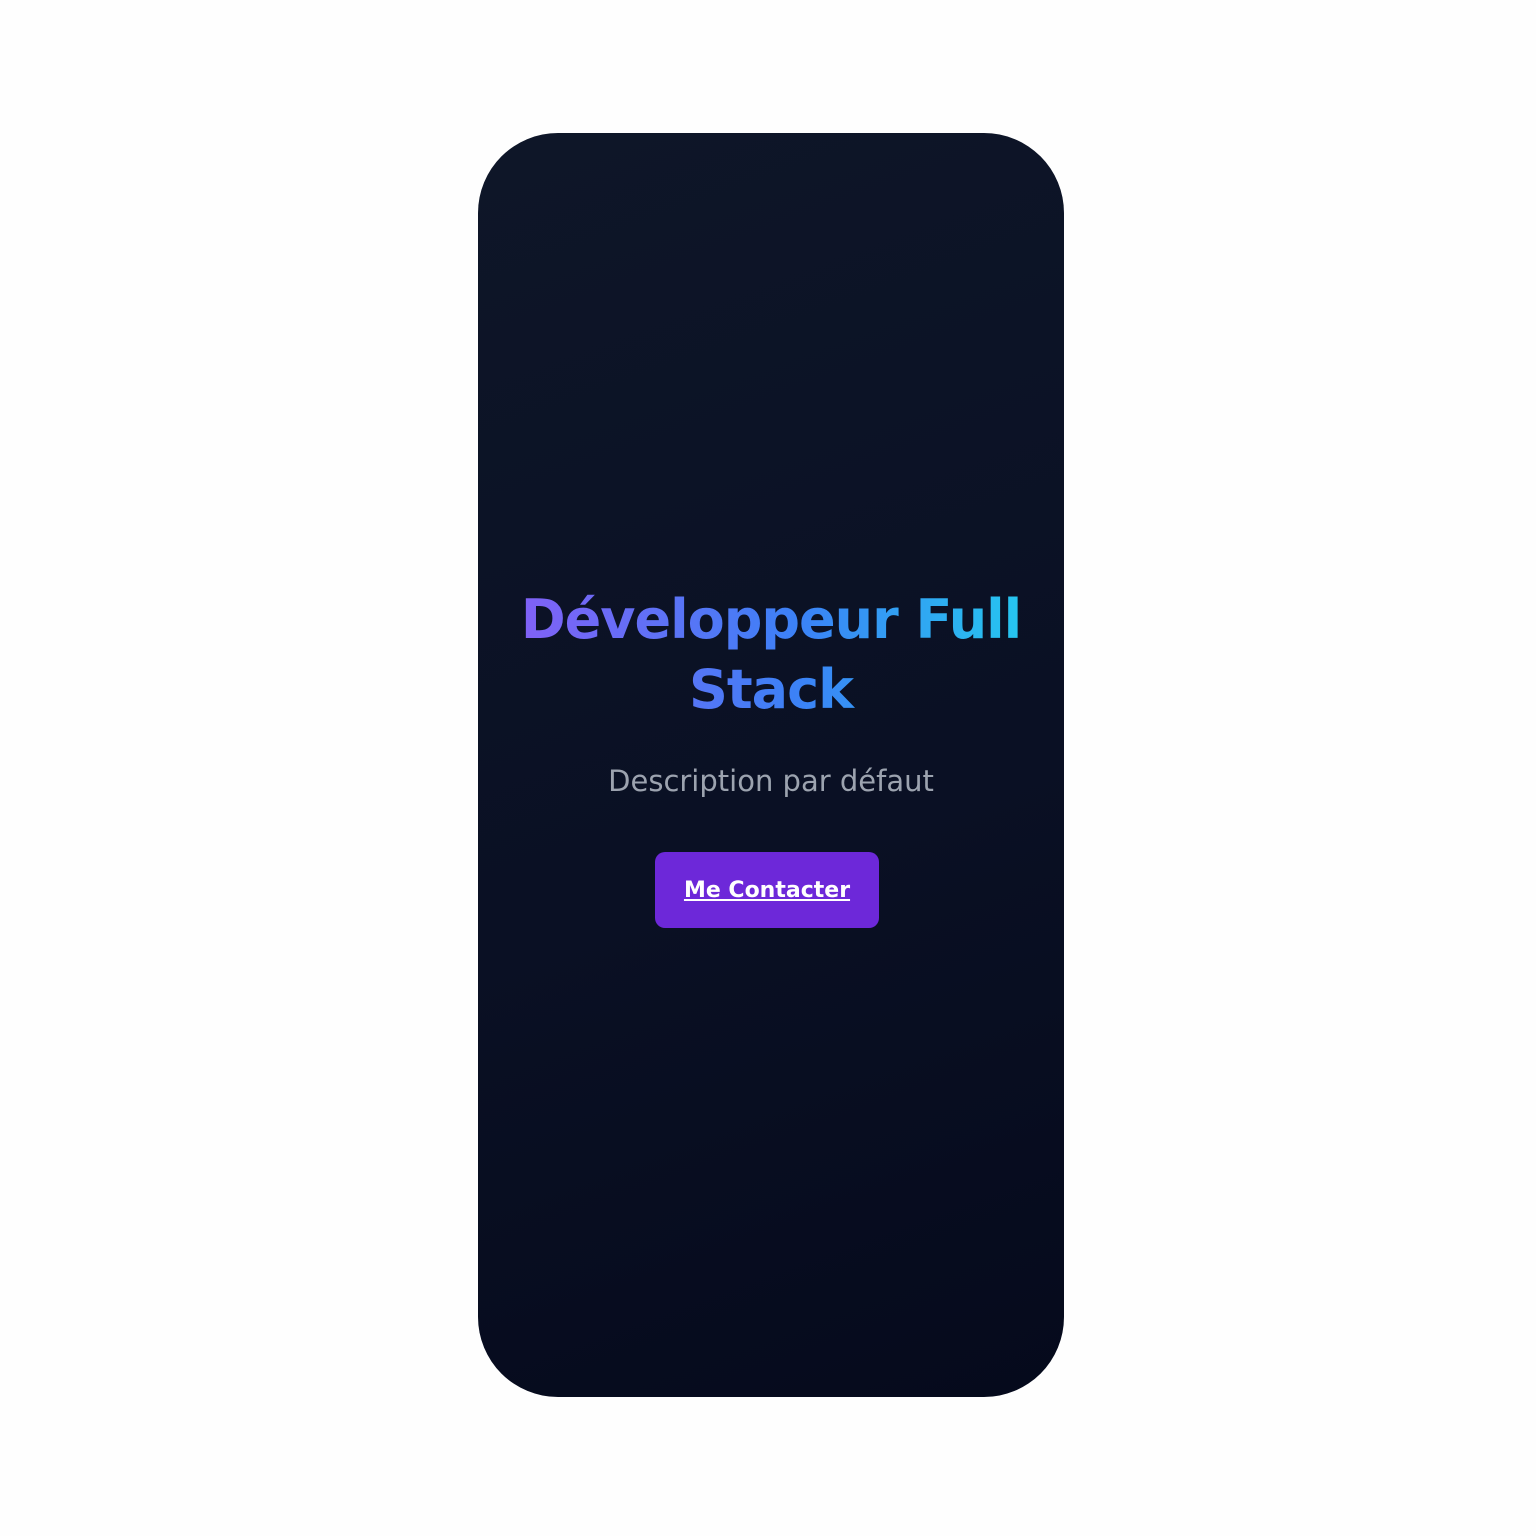 The height and width of the screenshot is (1536, 1536). Describe the element at coordinates (771, 781) in the screenshot. I see `hero-description: Description par défaut` at that location.